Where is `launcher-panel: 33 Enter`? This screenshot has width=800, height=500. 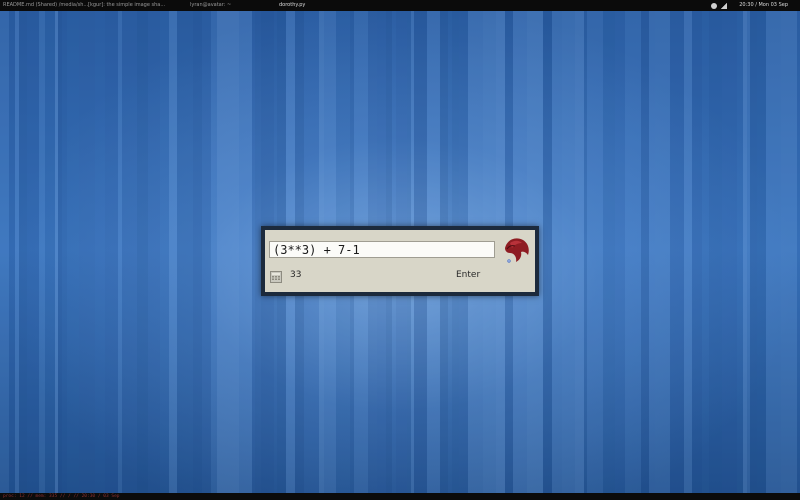
launcher-panel: 33 Enter is located at coordinates (400, 261).